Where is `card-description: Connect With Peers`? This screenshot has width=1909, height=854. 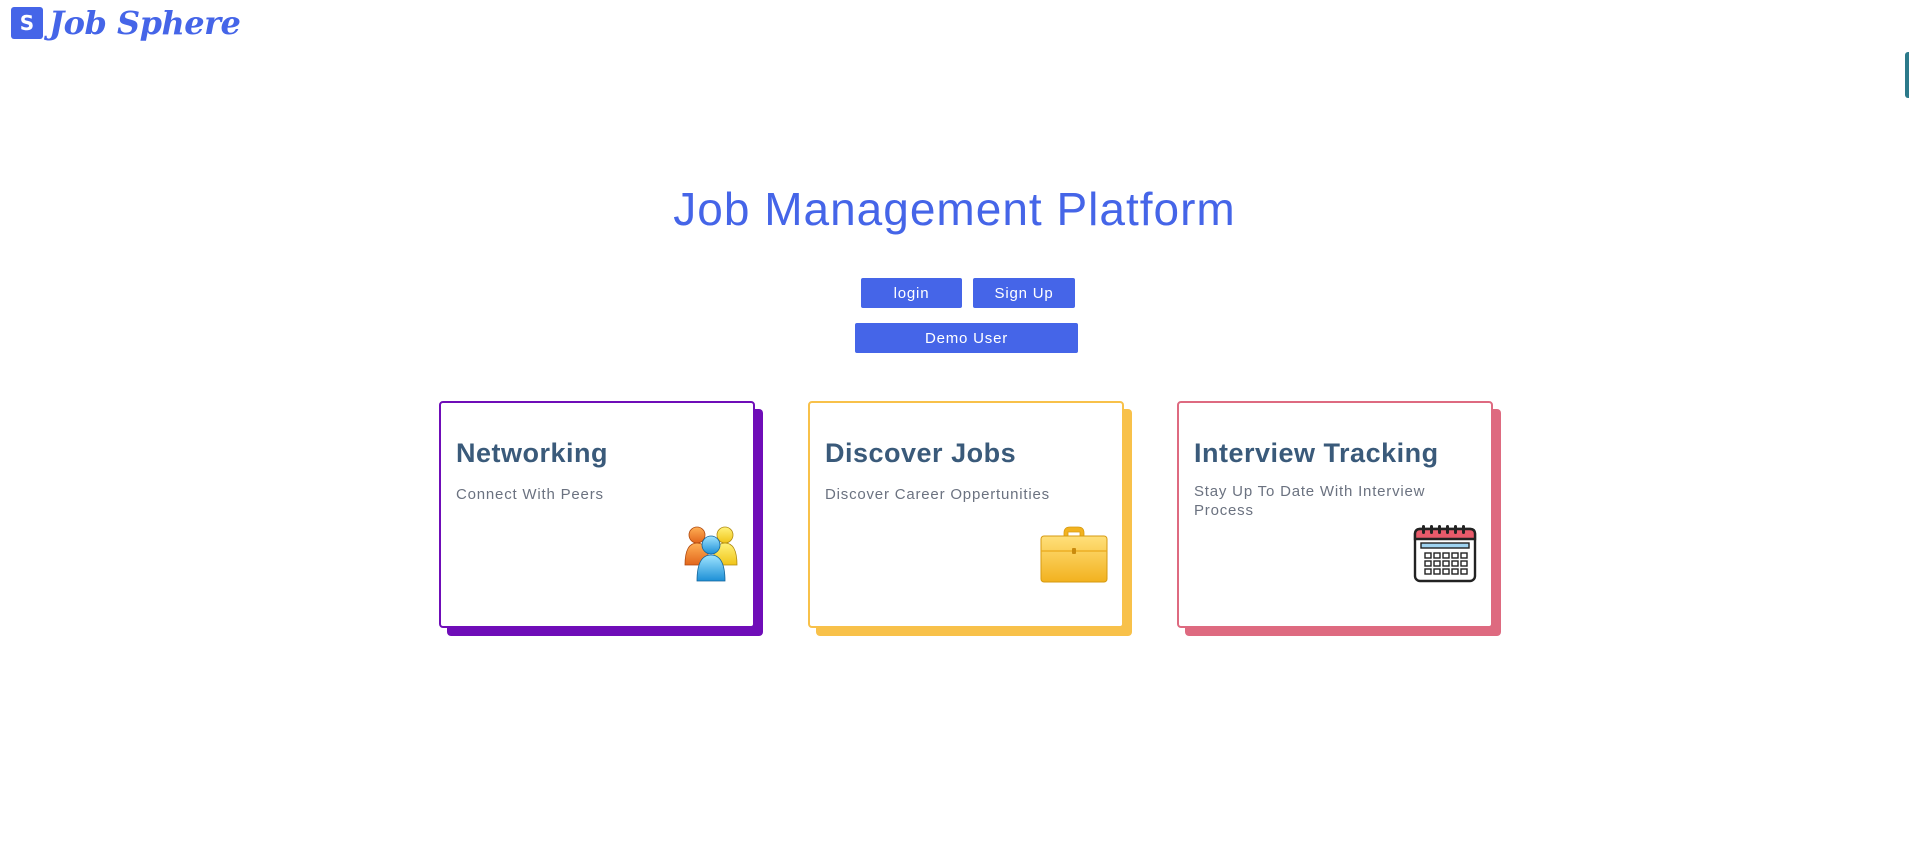 card-description: Connect With Peers is located at coordinates (530, 494).